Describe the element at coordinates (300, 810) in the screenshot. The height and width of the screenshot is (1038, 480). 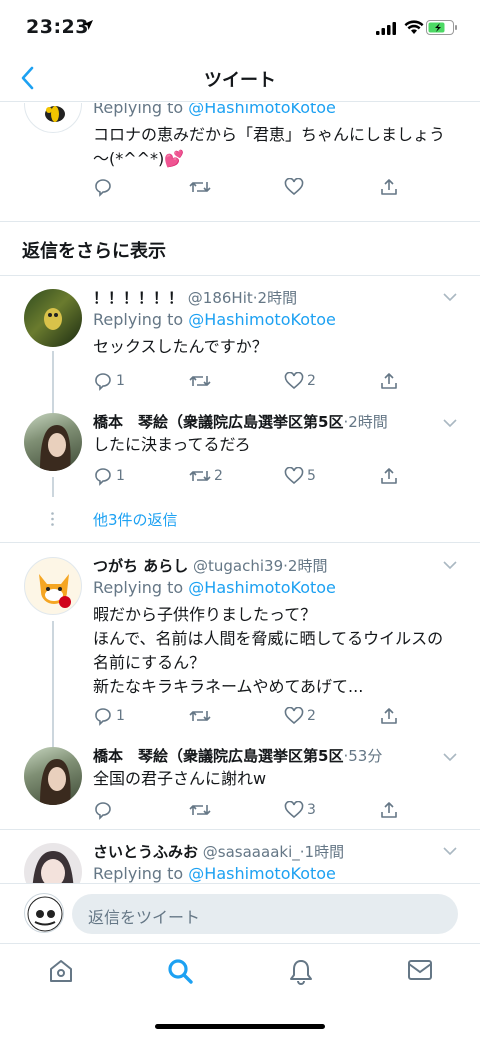
I see `like-button: 3` at that location.